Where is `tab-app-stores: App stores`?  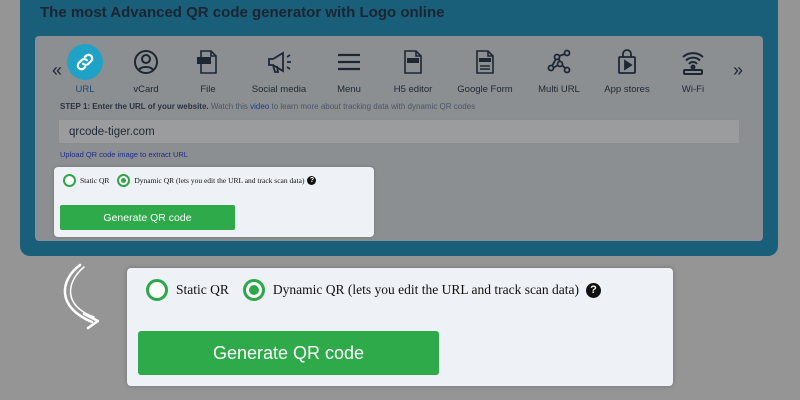 tab-app-stores: App stores is located at coordinates (627, 71).